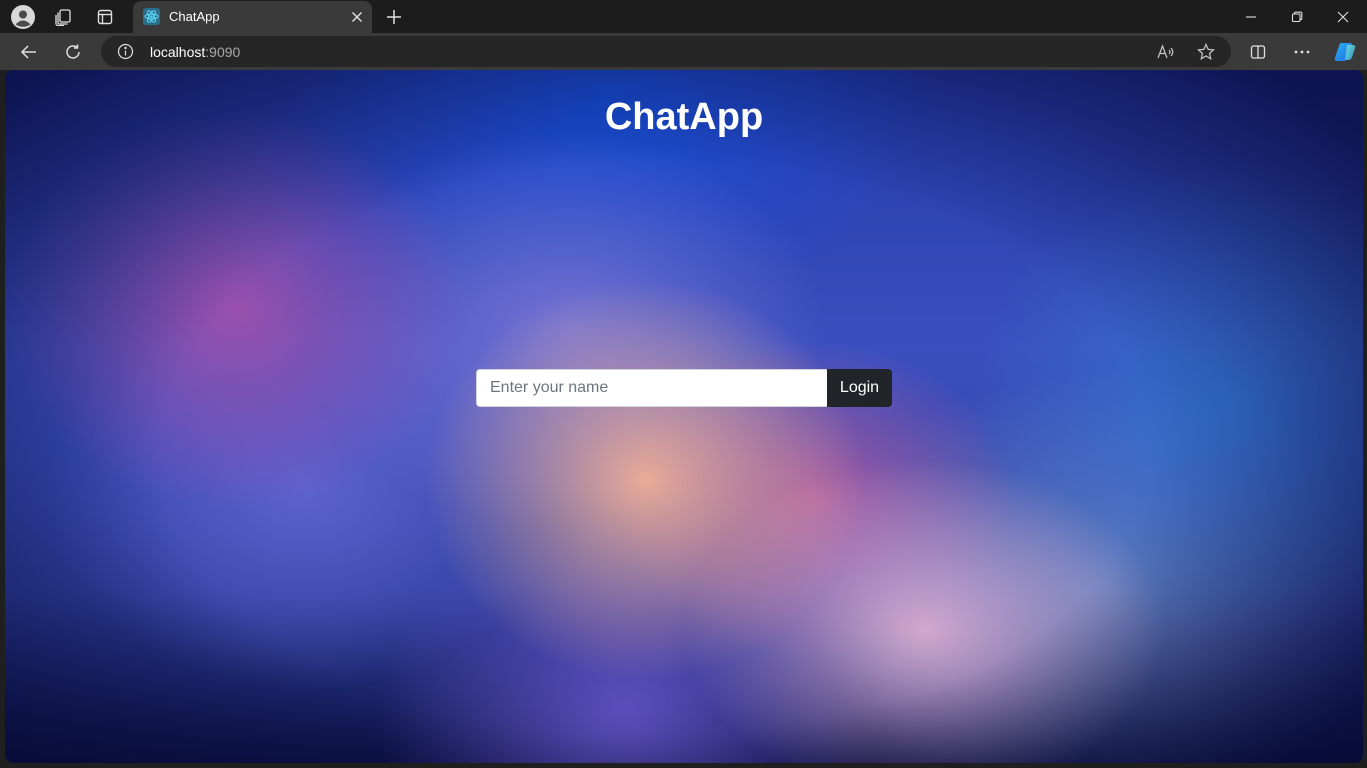  Describe the element at coordinates (223, 52) in the screenshot. I see `url-port: :9090` at that location.